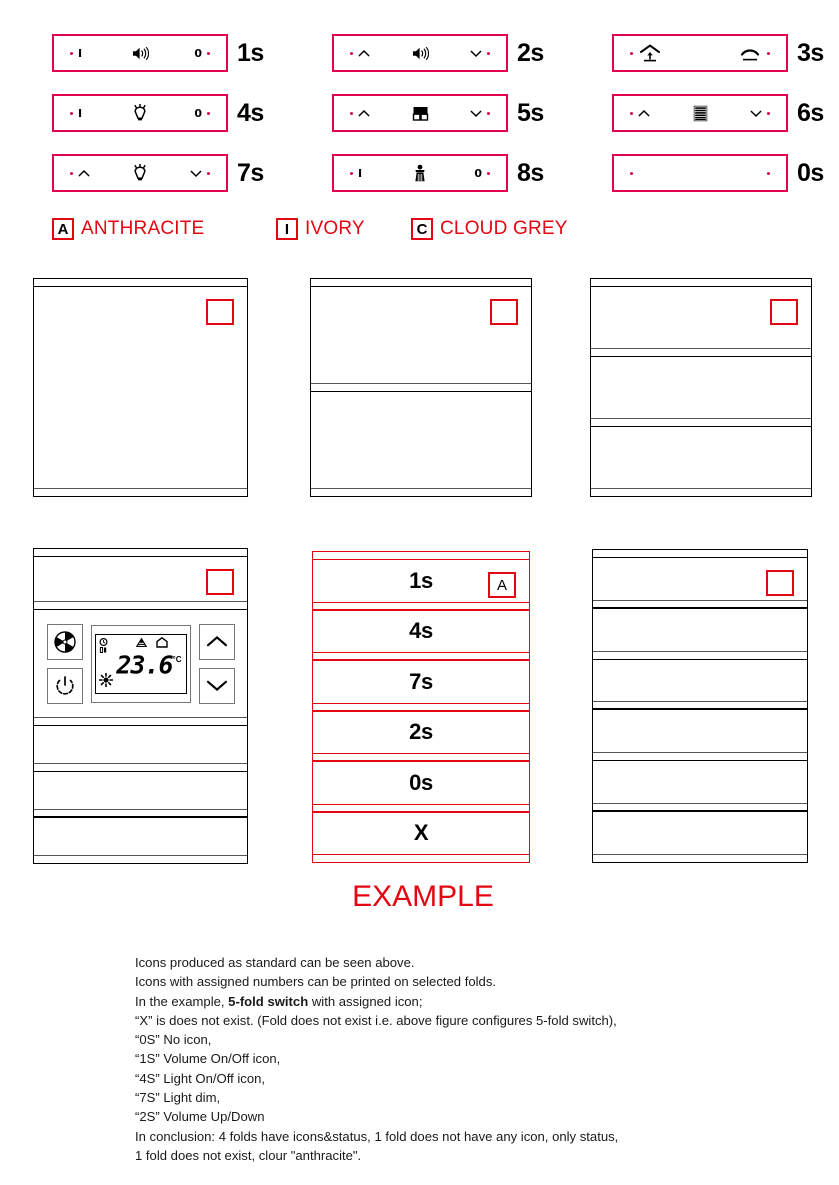  I want to click on icon-legend-item-1s: I 0 1s, so click(158, 53).